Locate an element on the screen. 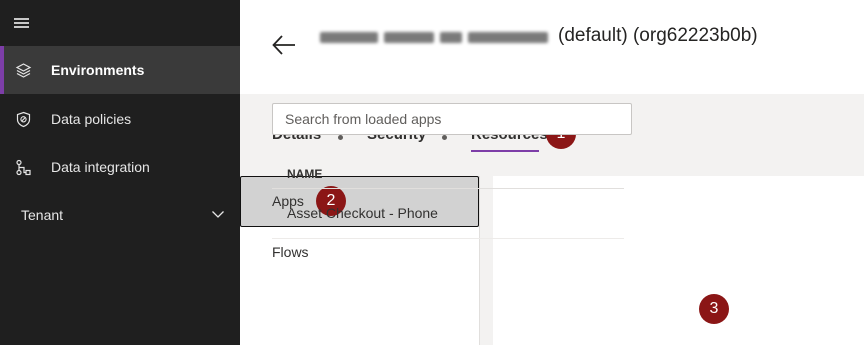 The width and height of the screenshot is (864, 345). sidebar-item-tenant: Tenant is located at coordinates (120, 215).